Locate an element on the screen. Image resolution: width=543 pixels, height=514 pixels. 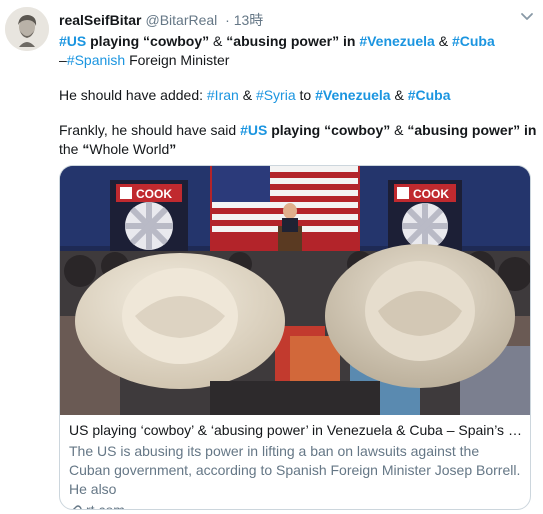
tweet-line: the “Whole World” is located at coordinates (294, 149).